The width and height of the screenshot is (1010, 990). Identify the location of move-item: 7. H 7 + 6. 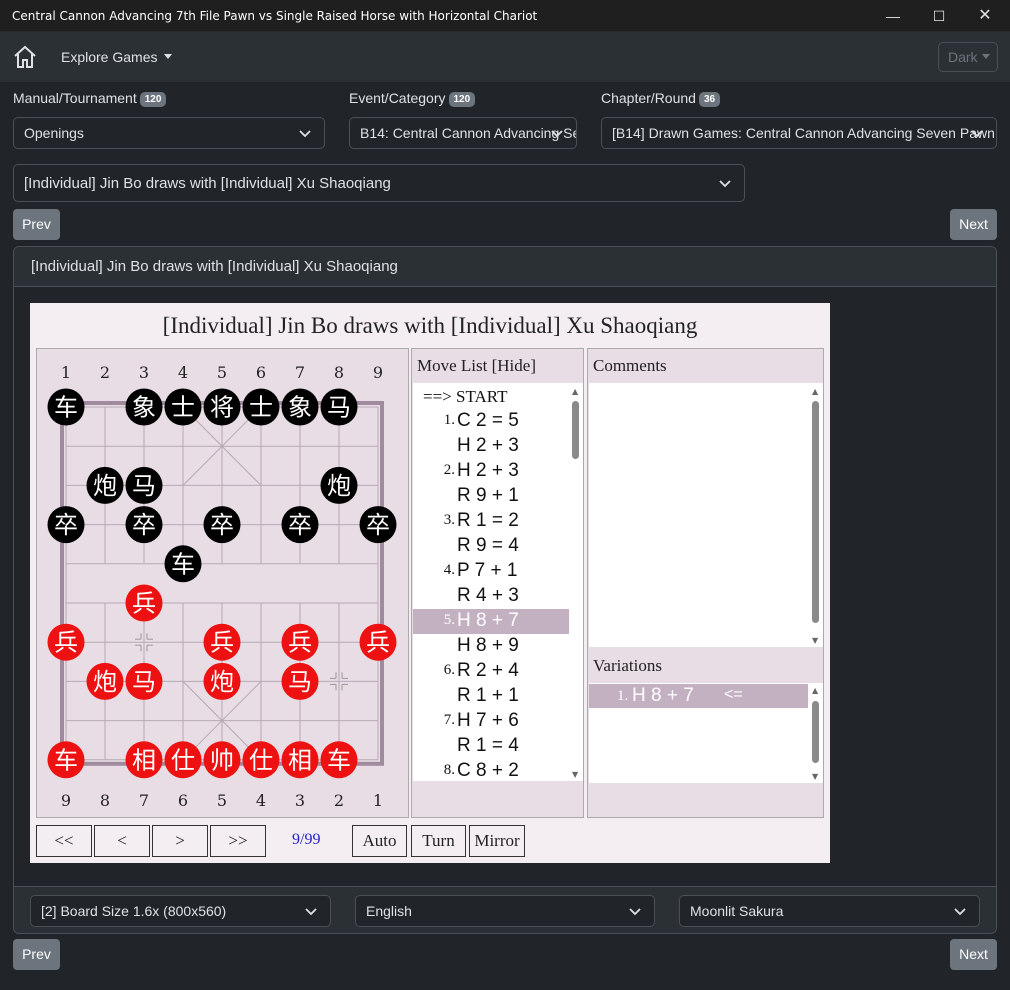
(491, 721).